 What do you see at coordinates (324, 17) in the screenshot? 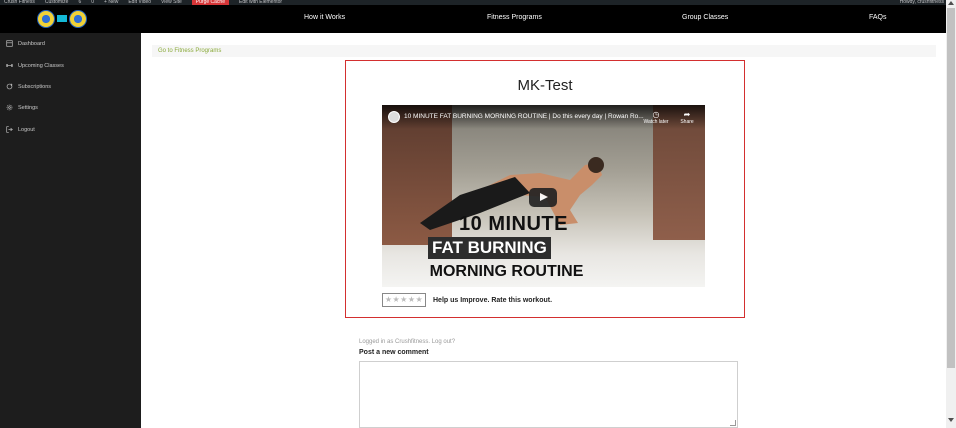
I see `nav-how-it-works: How it Works` at bounding box center [324, 17].